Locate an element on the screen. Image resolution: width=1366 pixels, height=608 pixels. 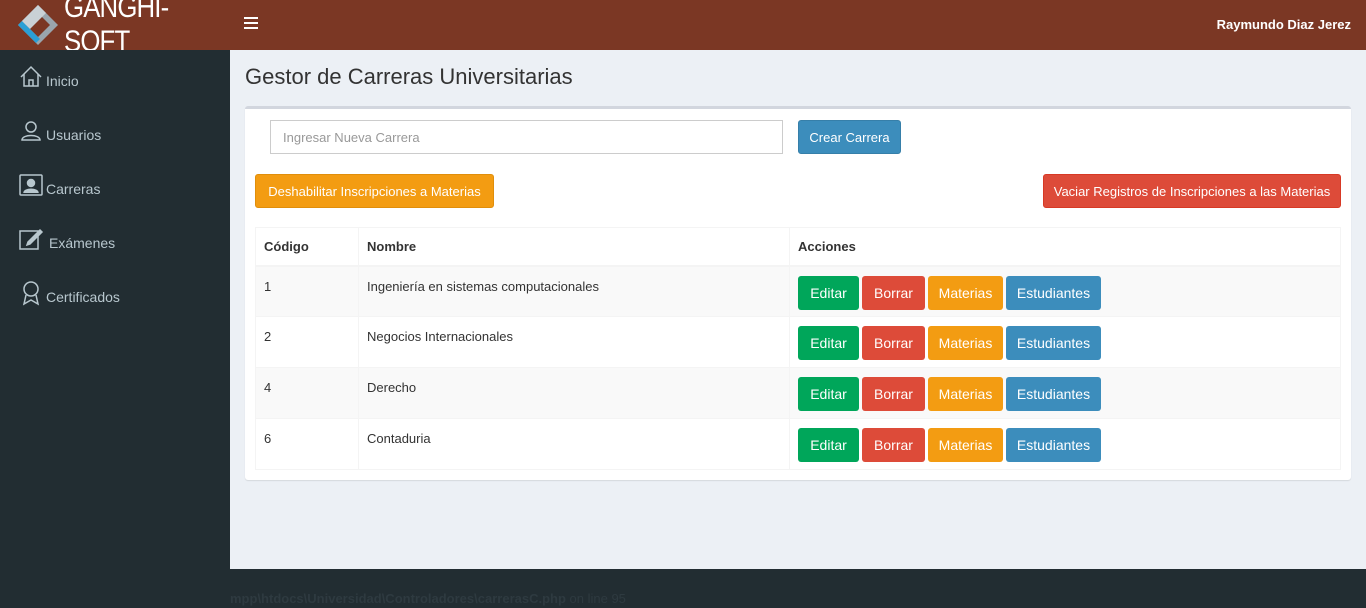
contact-card-icon is located at coordinates (31, 185).